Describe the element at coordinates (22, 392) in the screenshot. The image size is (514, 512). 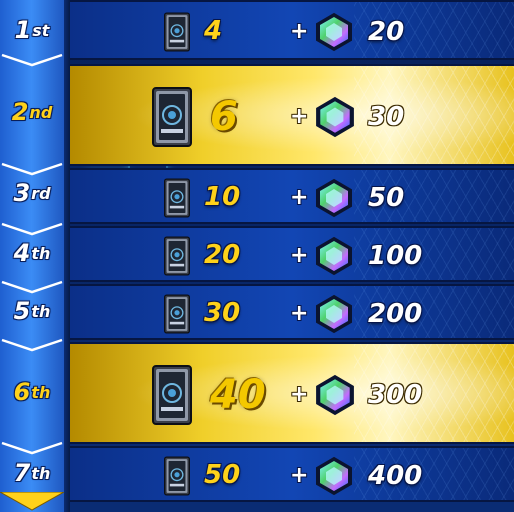
I see `rank-number: 6` at that location.